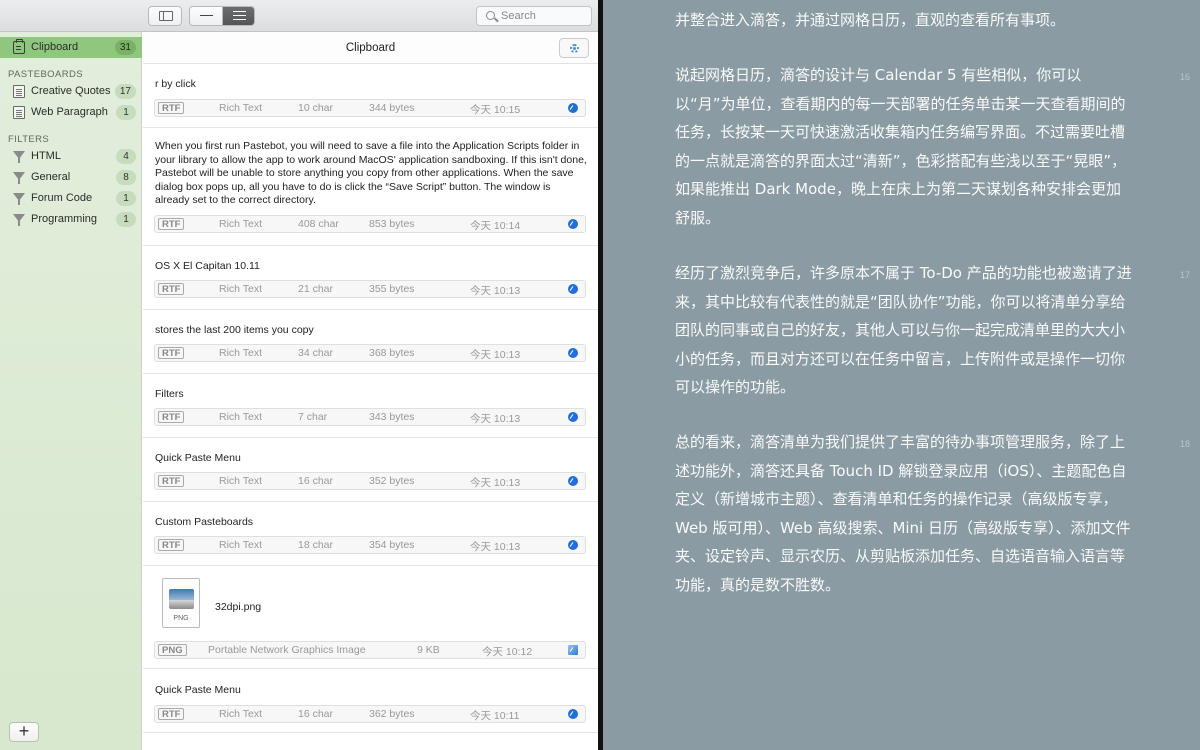  What do you see at coordinates (543, 16) in the screenshot?
I see `search-input` at bounding box center [543, 16].